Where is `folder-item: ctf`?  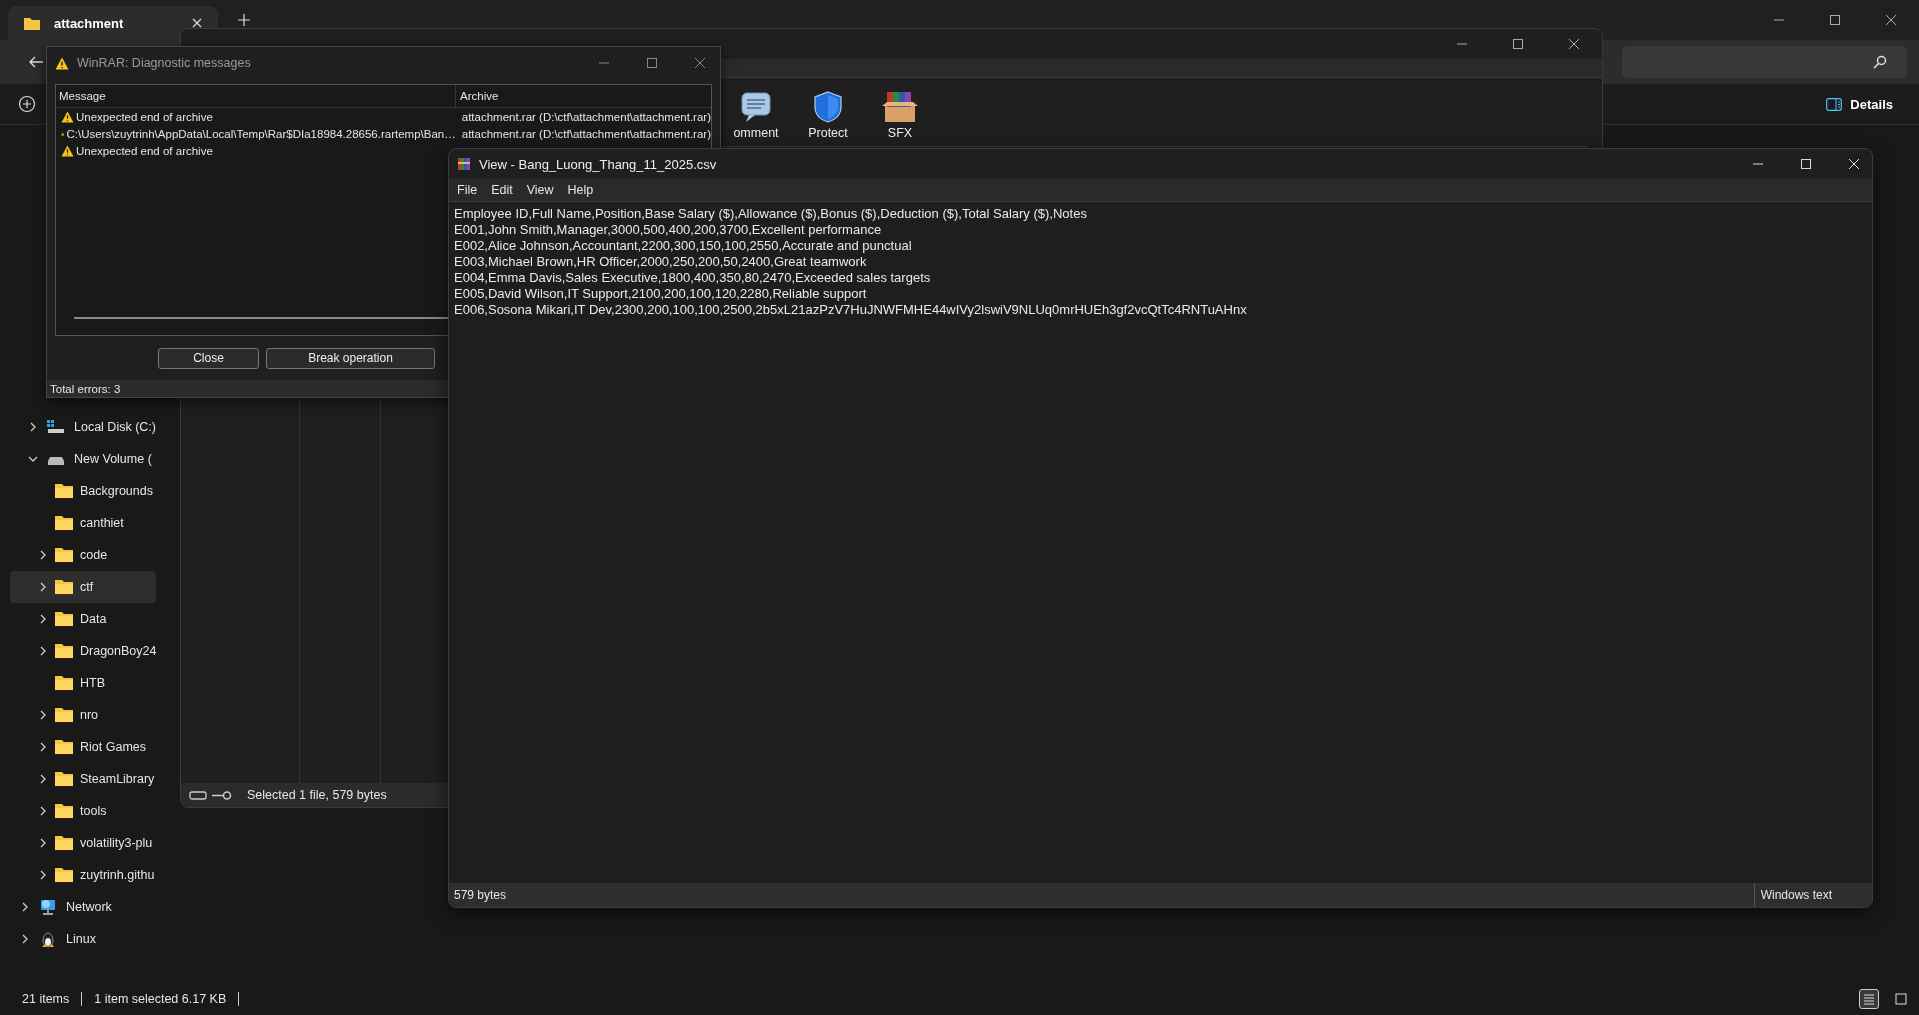 folder-item: ctf is located at coordinates (83, 587).